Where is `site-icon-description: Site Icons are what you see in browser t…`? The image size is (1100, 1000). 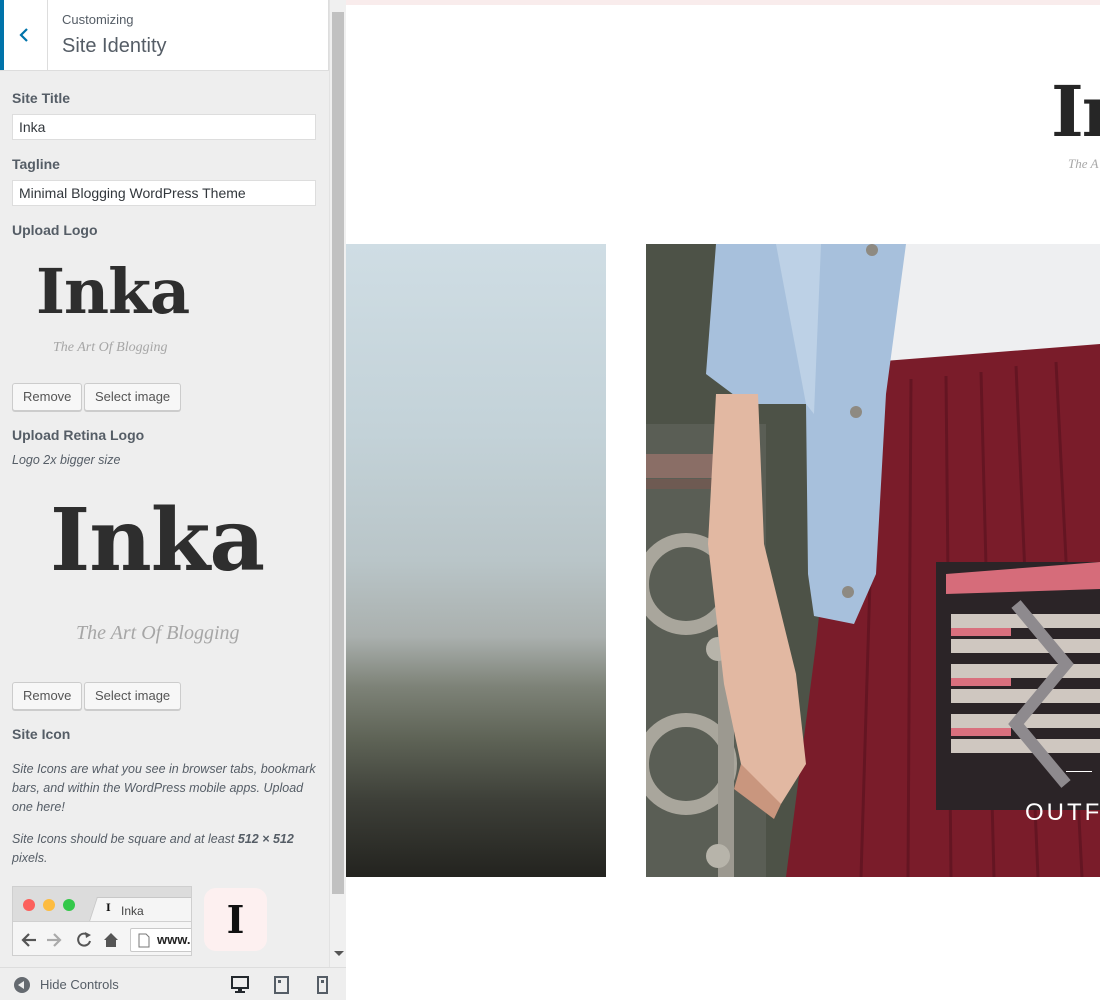 site-icon-description: Site Icons are what you see in browser t… is located at coordinates (164, 788).